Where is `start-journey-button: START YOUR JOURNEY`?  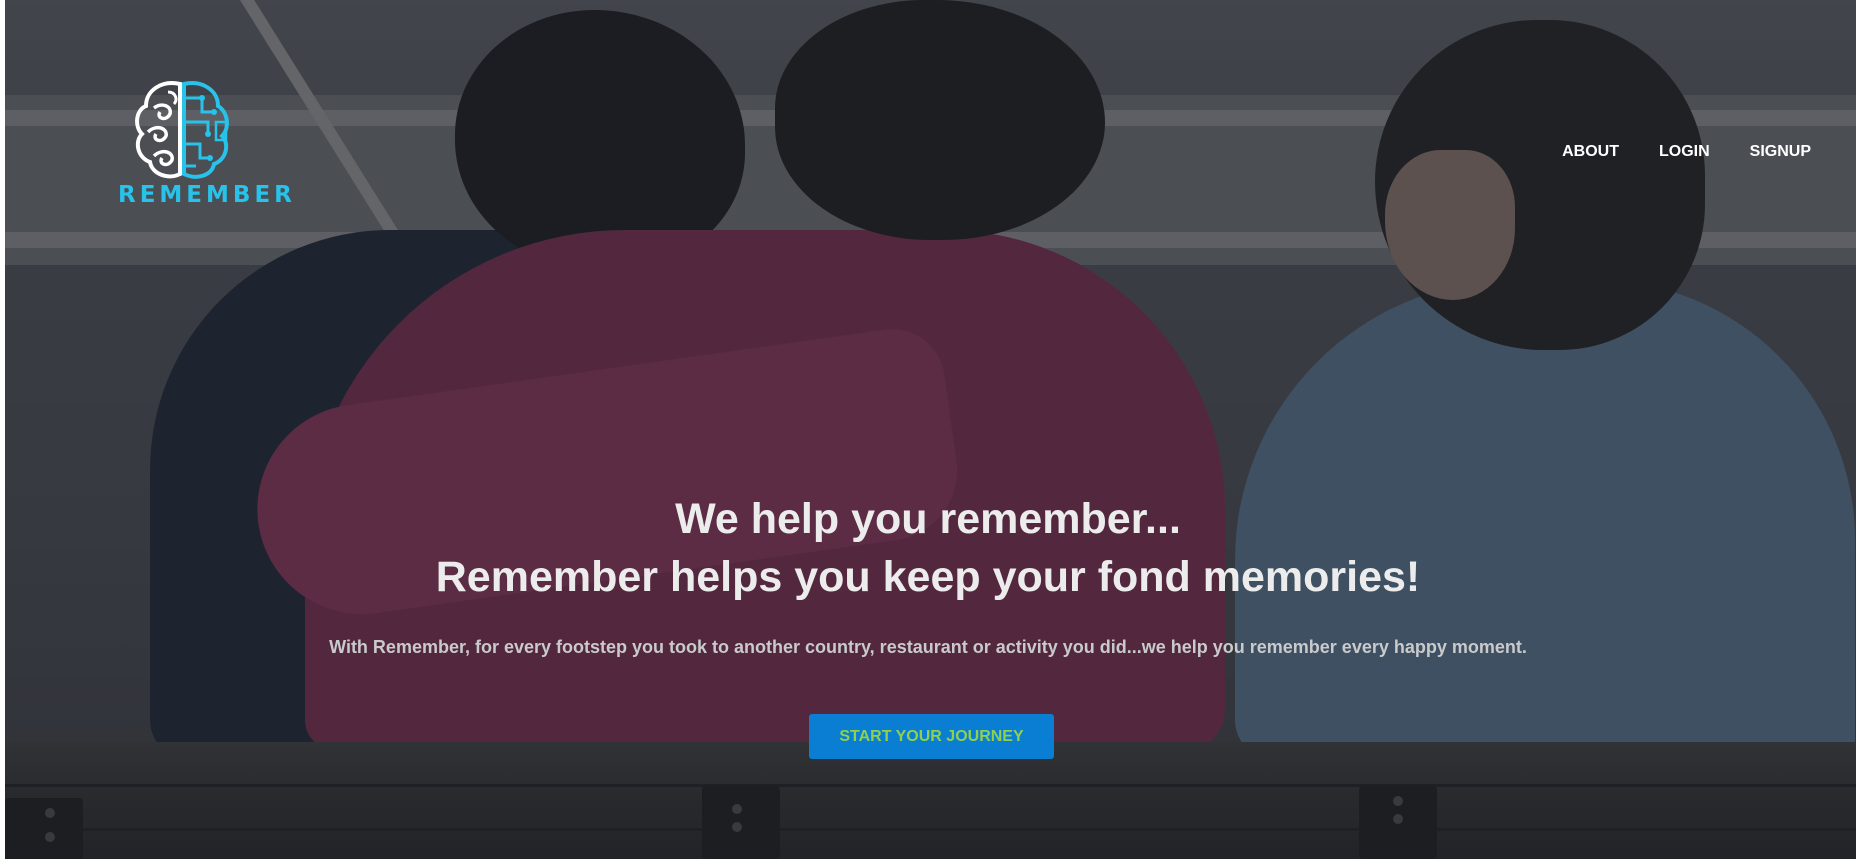 start-journey-button: START YOUR JOURNEY is located at coordinates (931, 736).